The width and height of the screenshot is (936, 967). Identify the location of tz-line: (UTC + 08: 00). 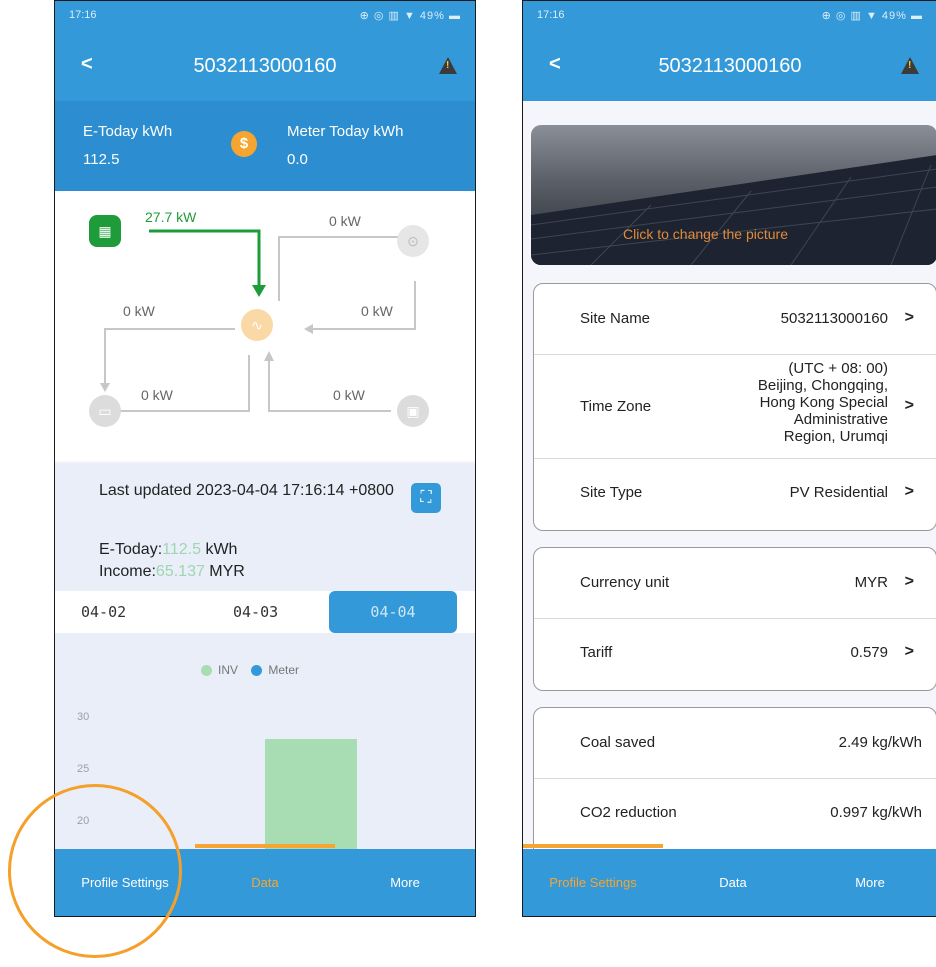
(838, 368).